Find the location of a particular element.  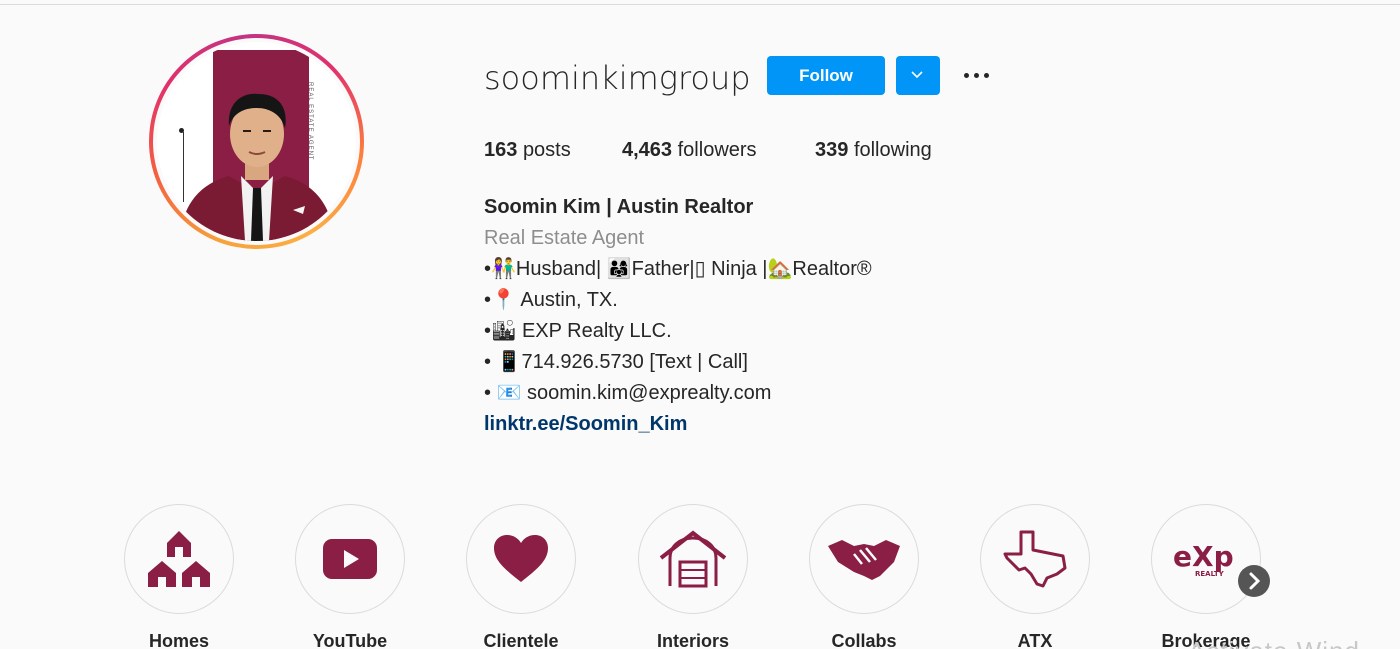

highlight-atx: ATX is located at coordinates (1035, 576).